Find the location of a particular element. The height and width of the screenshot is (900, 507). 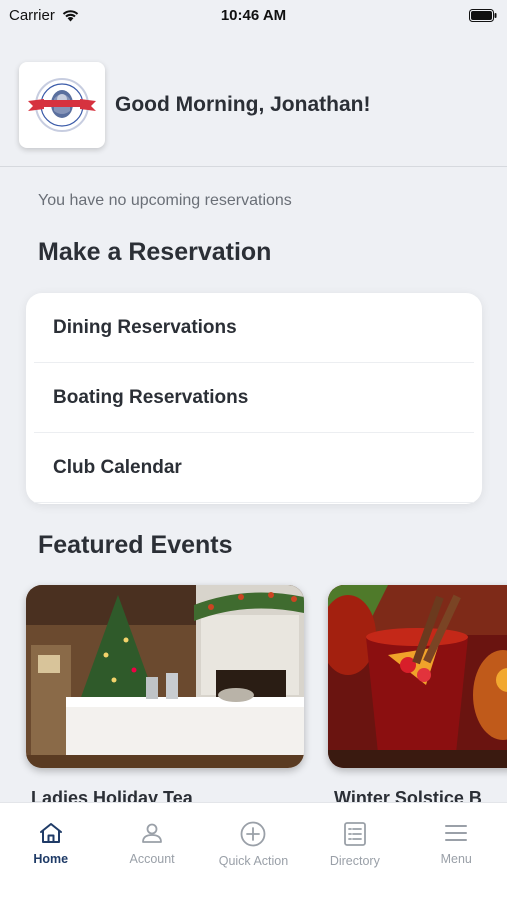

make-reservation-title: Make a Reservation is located at coordinates (155, 252).